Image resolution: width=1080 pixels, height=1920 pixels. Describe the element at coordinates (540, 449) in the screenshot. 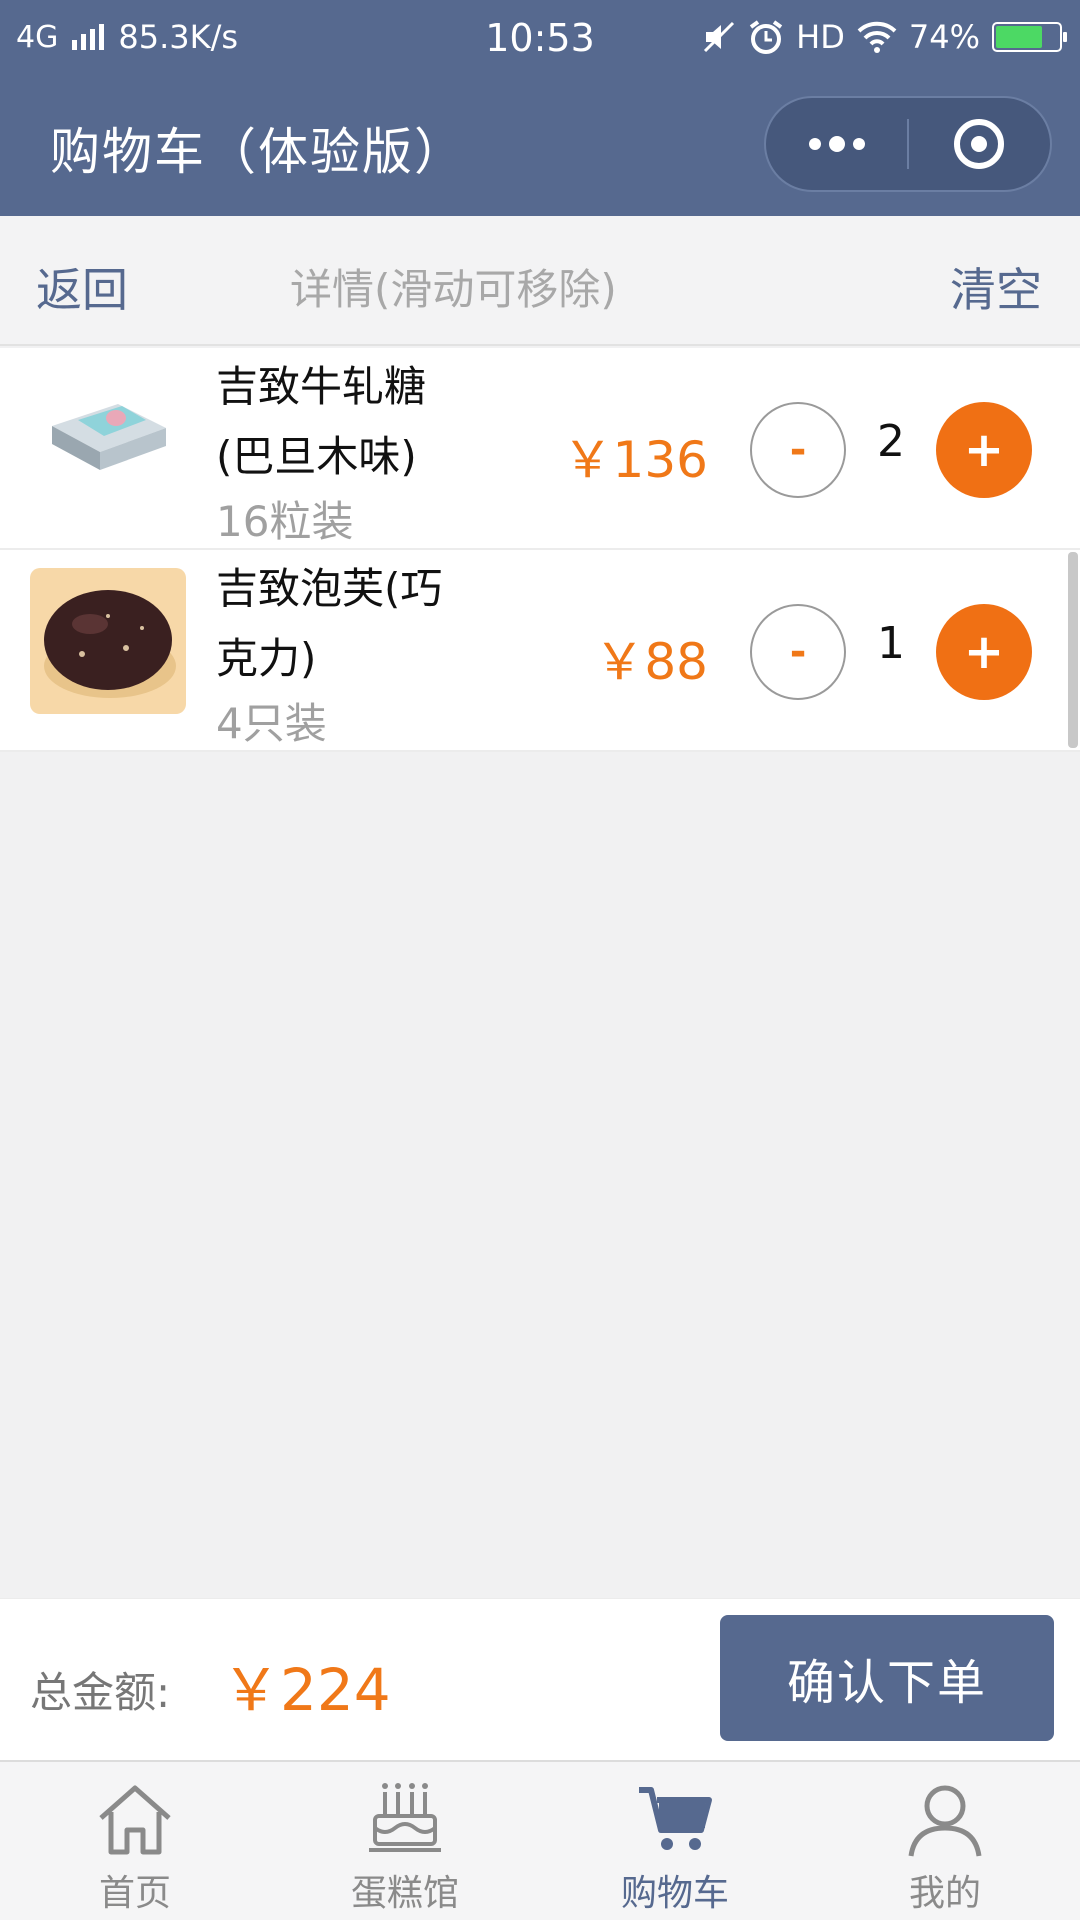

I see `cart-item: 吉致牛轧糖(巴旦木味) 16粒装 ￥136 - 2 +` at that location.